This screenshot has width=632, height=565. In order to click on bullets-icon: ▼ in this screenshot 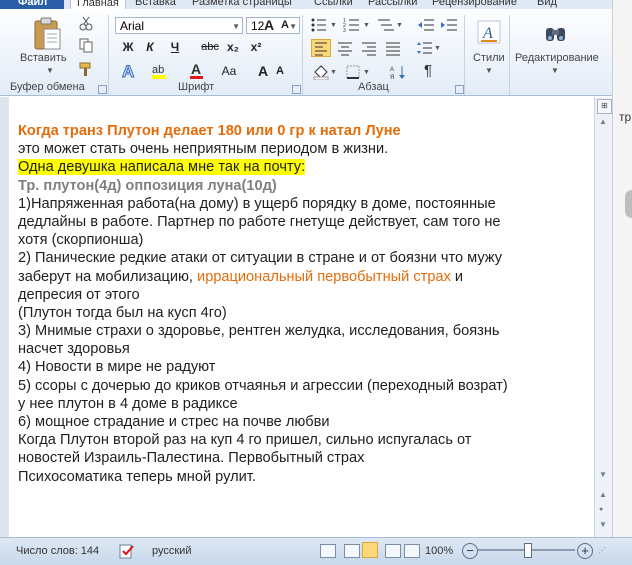, I will do `click(325, 25)`.